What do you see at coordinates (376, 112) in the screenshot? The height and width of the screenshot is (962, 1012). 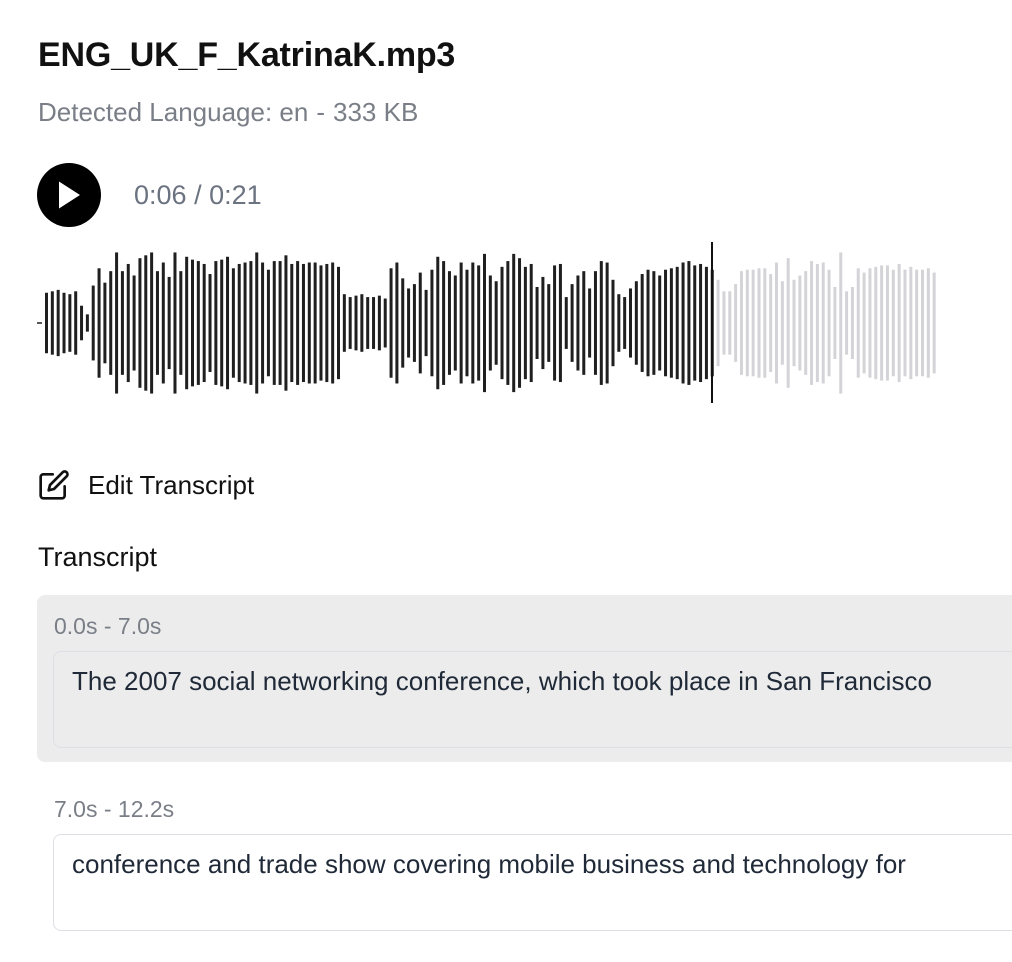 I see `file-size: 333 KB` at bounding box center [376, 112].